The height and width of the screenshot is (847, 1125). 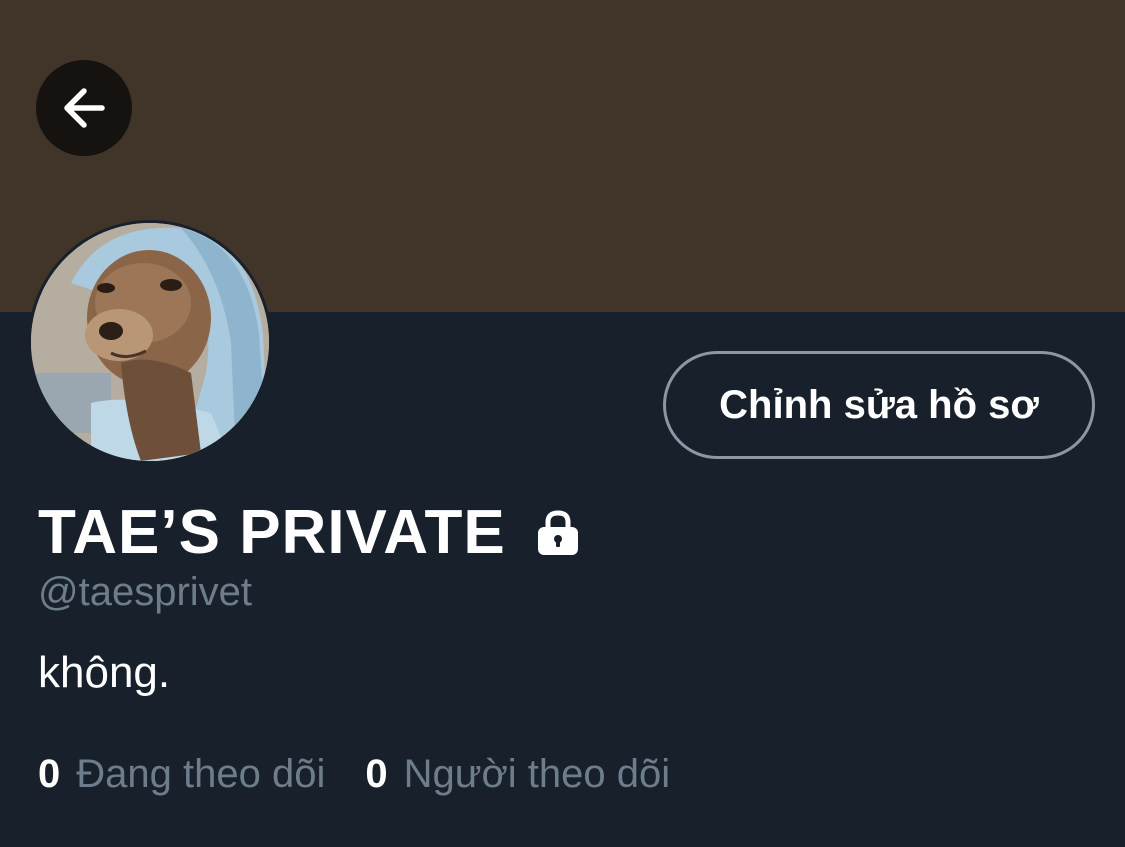 What do you see at coordinates (354, 774) in the screenshot?
I see `profile-stats: 0 Đang theo dõi 0 Người theo dõi` at bounding box center [354, 774].